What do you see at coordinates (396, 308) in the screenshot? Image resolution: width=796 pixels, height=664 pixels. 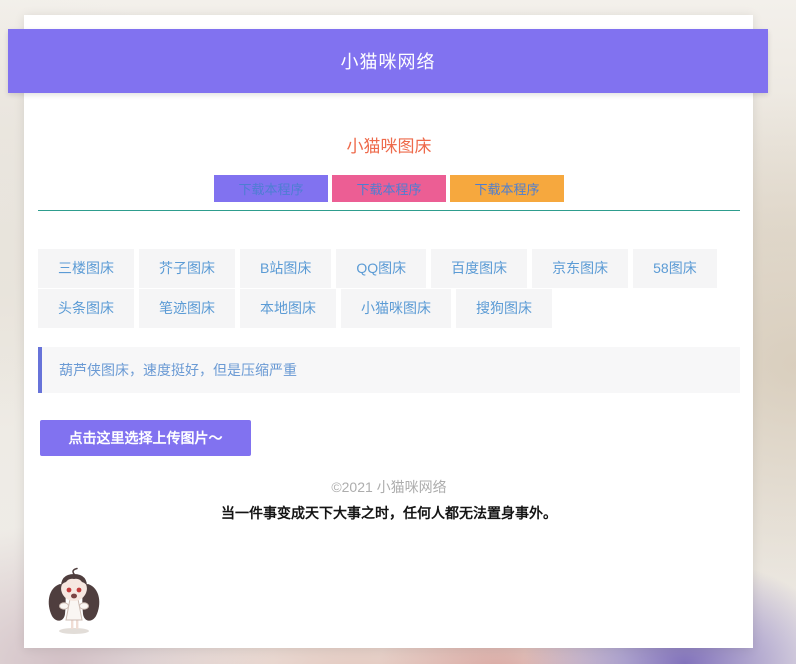 I see `image-bed-tab: 小猫咪图床` at bounding box center [396, 308].